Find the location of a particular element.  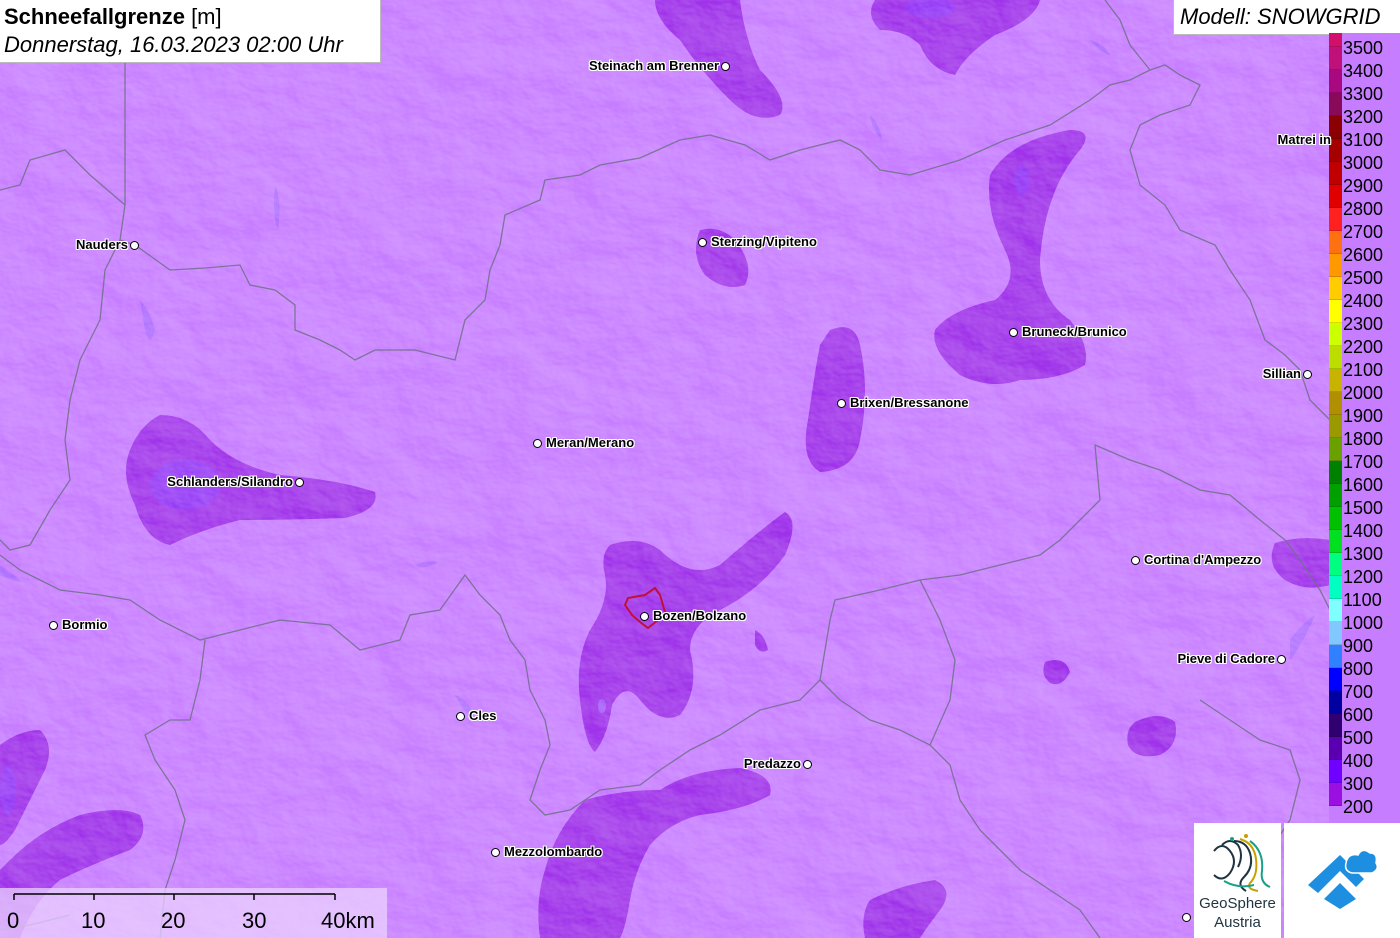

legend-item-2500: 2500 is located at coordinates (1364, 271).